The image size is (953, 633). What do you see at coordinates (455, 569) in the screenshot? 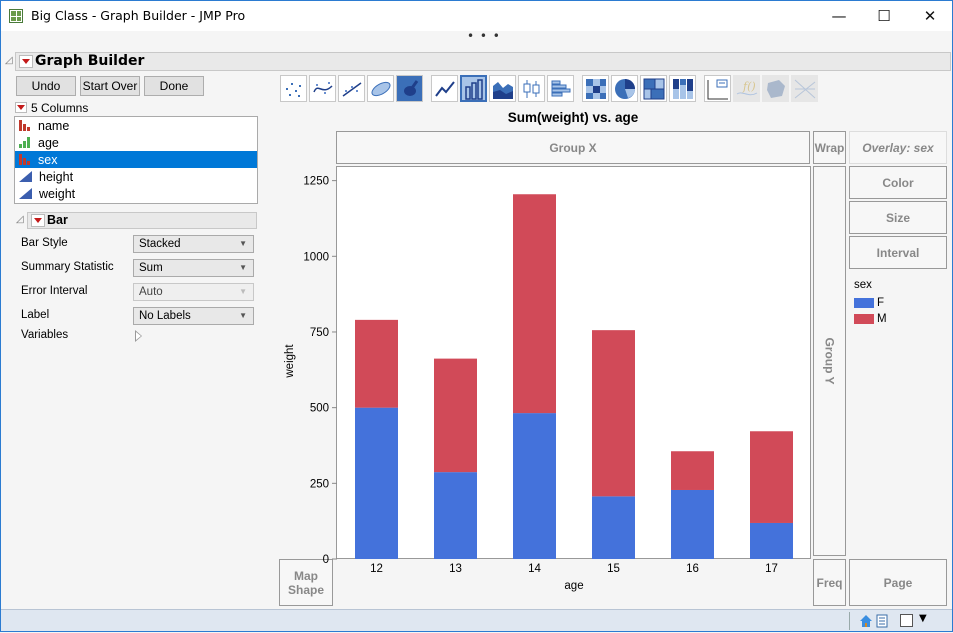
I see `x-tick-label: 13` at bounding box center [455, 569].